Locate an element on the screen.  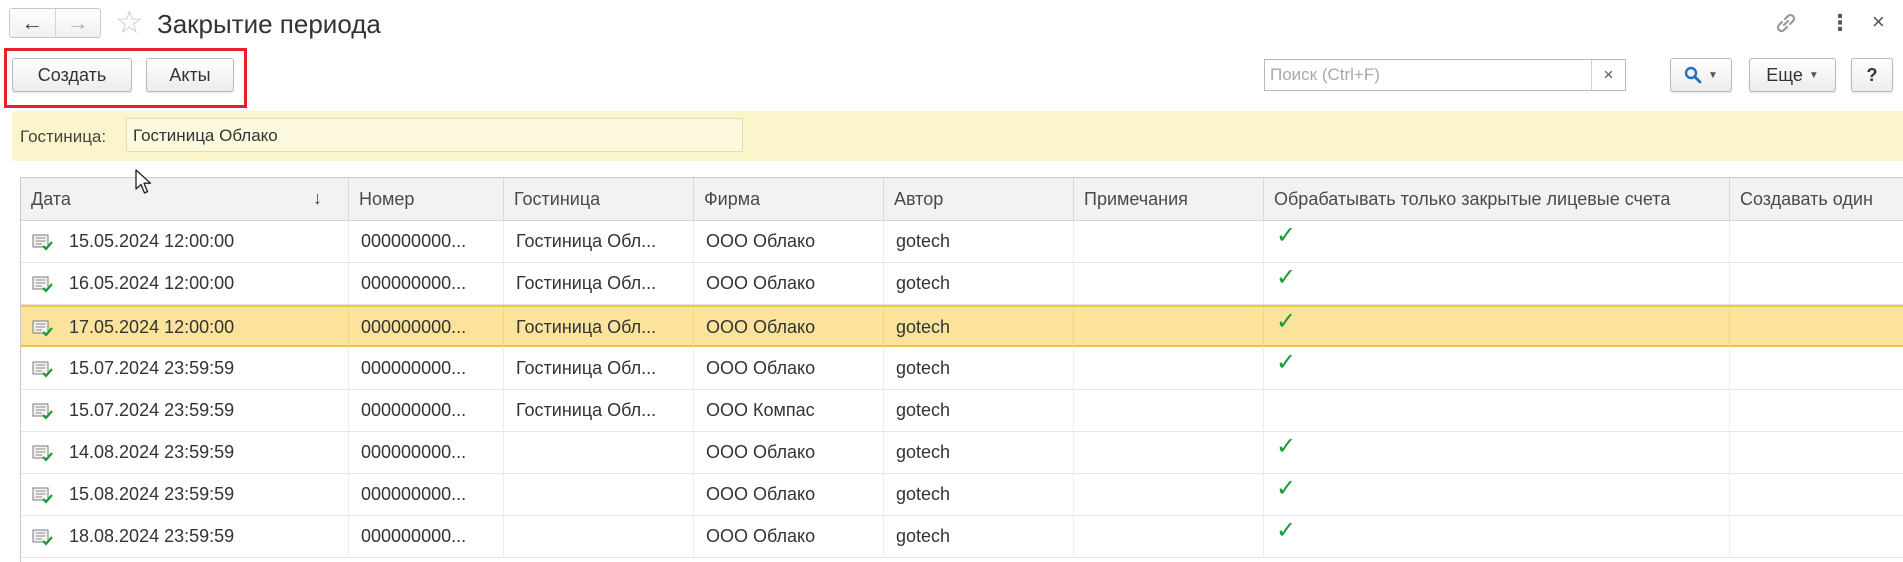
hotel-filter-label: Гостиница: is located at coordinates (63, 136).